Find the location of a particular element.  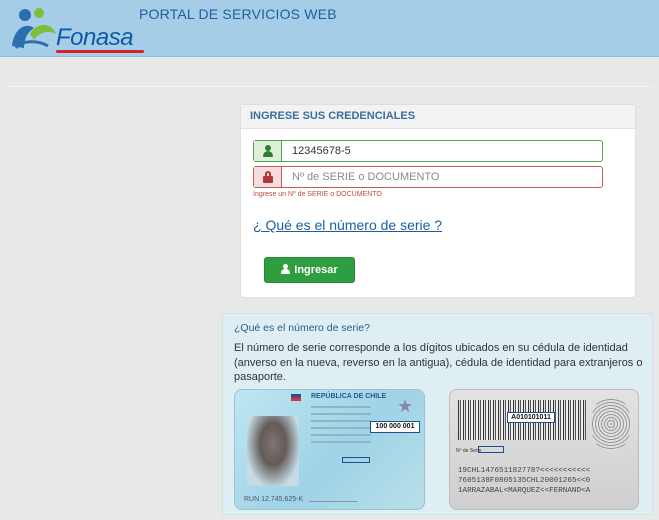

star-icon: ★ is located at coordinates (405, 406).